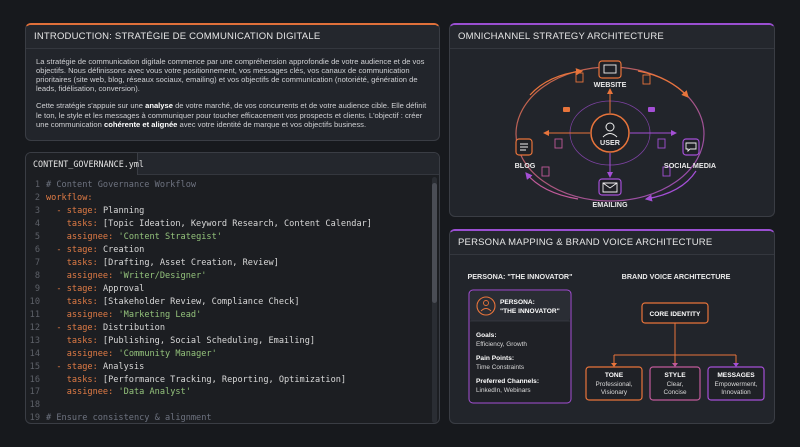  What do you see at coordinates (501, 344) in the screenshot?
I see `goals-value: Efficiency, Growth` at bounding box center [501, 344].